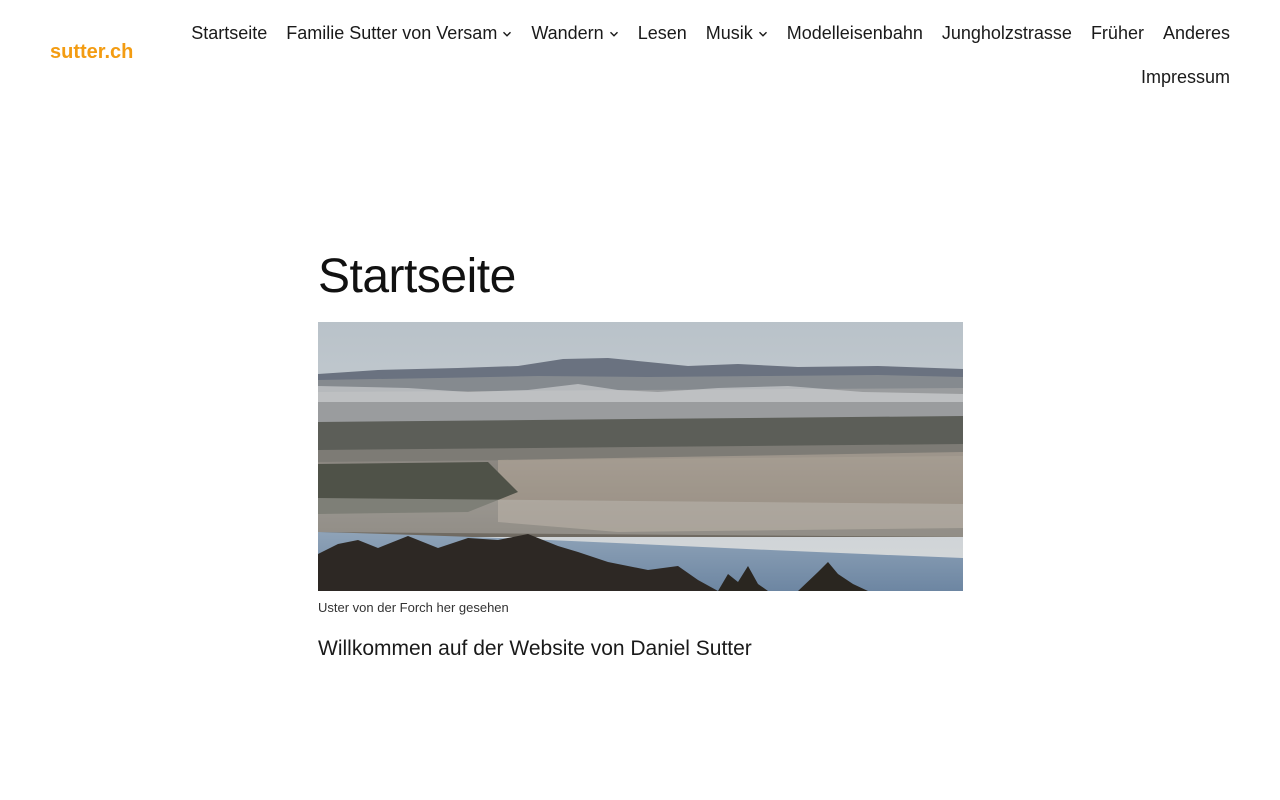  I want to click on nav-row-2: Impressum, so click(700, 77).